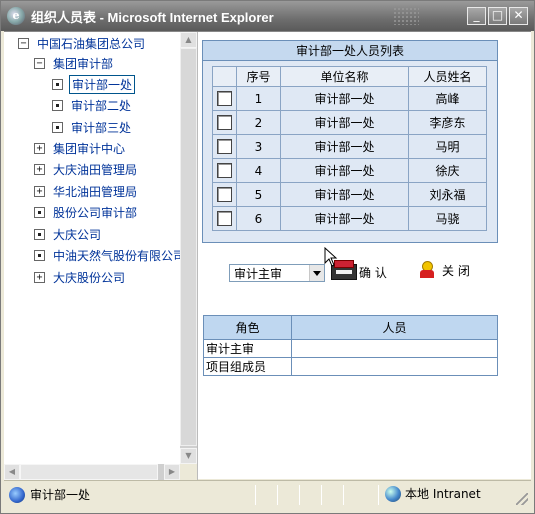 The height and width of the screenshot is (514, 535). I want to click on tree-node: 审计部二处, so click(92, 105).